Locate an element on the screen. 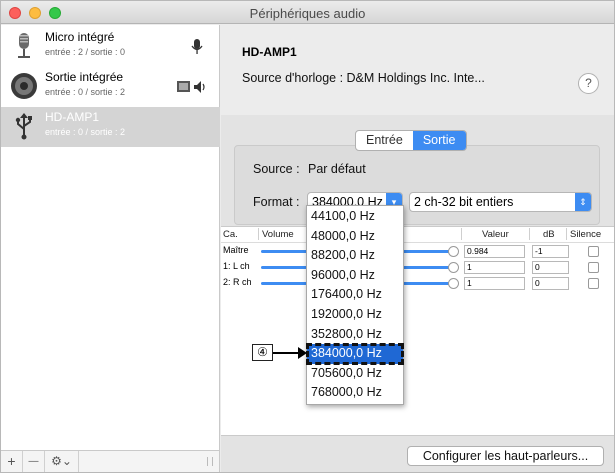 Image resolution: width=615 pixels, height=473 pixels. device-name: Micro intégré is located at coordinates (80, 37).